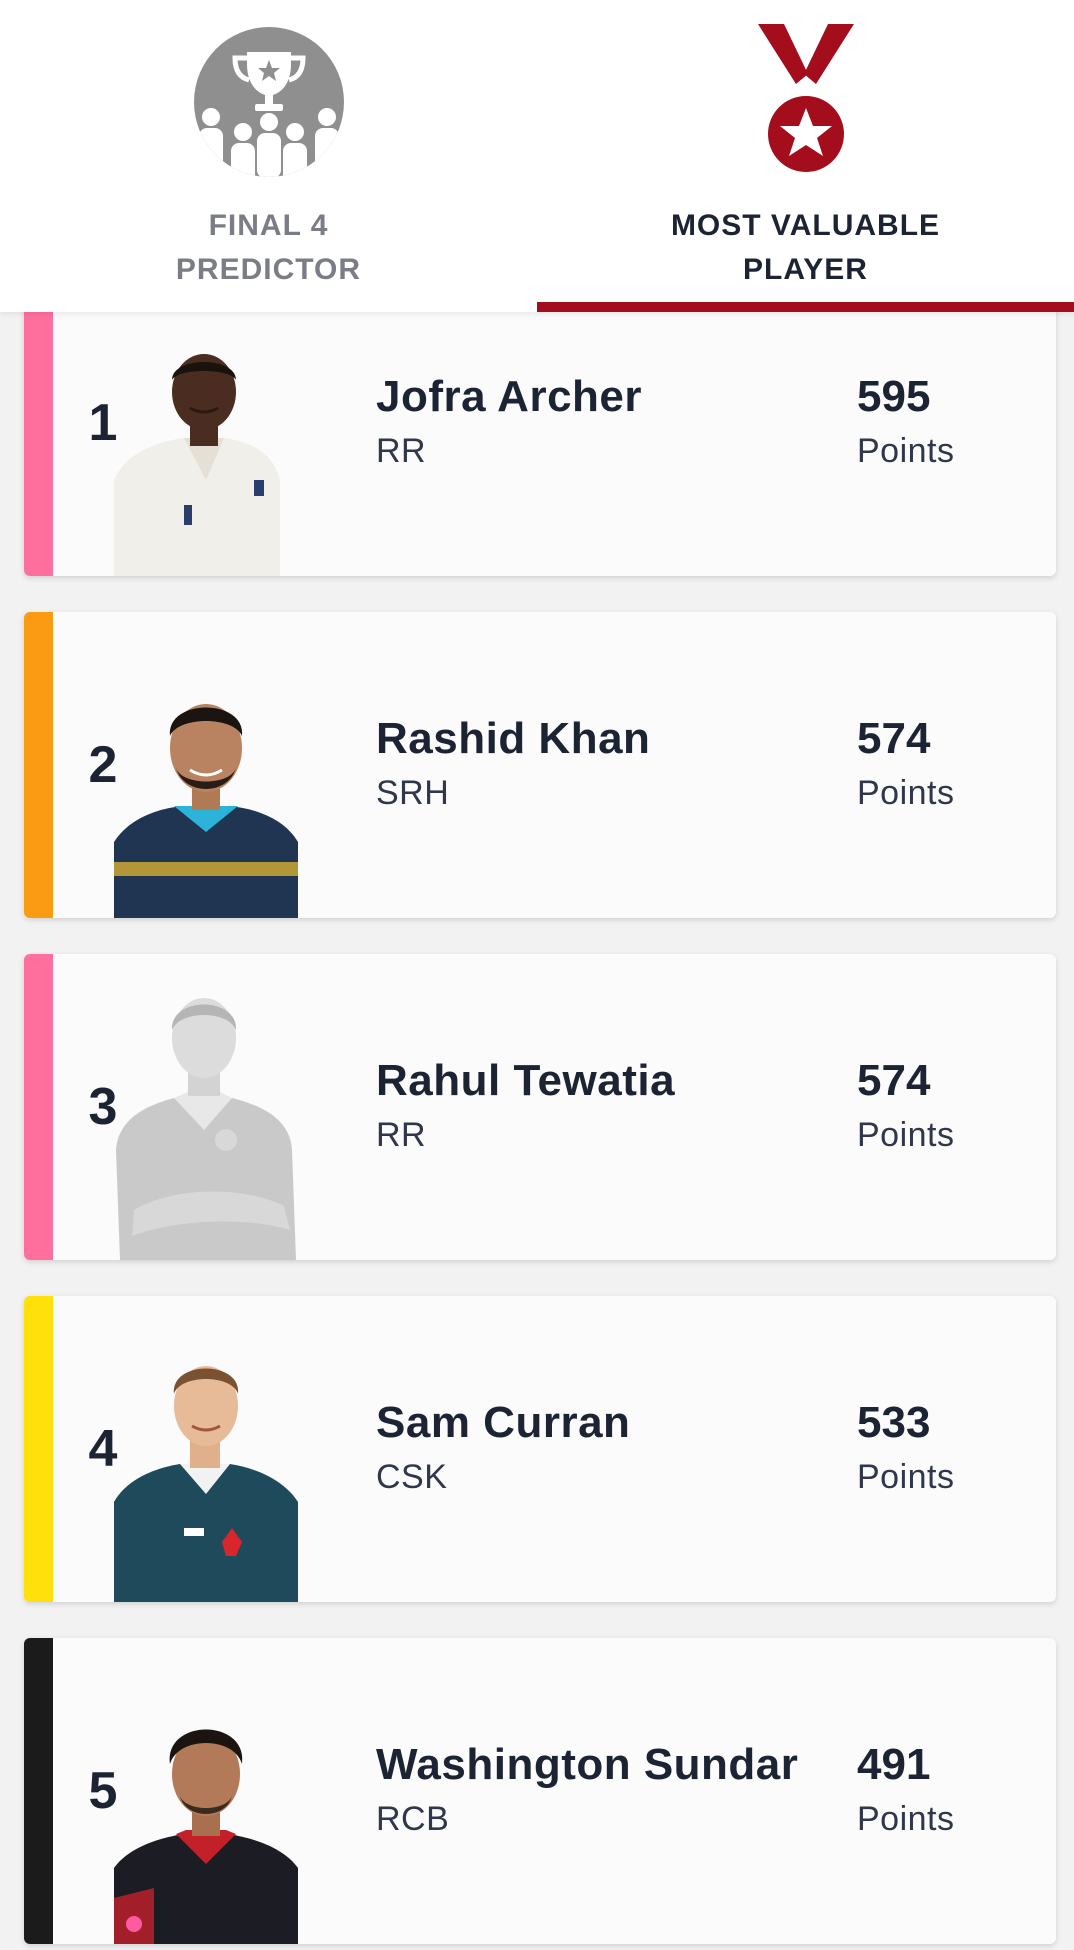 This screenshot has height=1950, width=1074. Describe the element at coordinates (616, 765) in the screenshot. I see `player-info: Rashid Khan SRH` at that location.